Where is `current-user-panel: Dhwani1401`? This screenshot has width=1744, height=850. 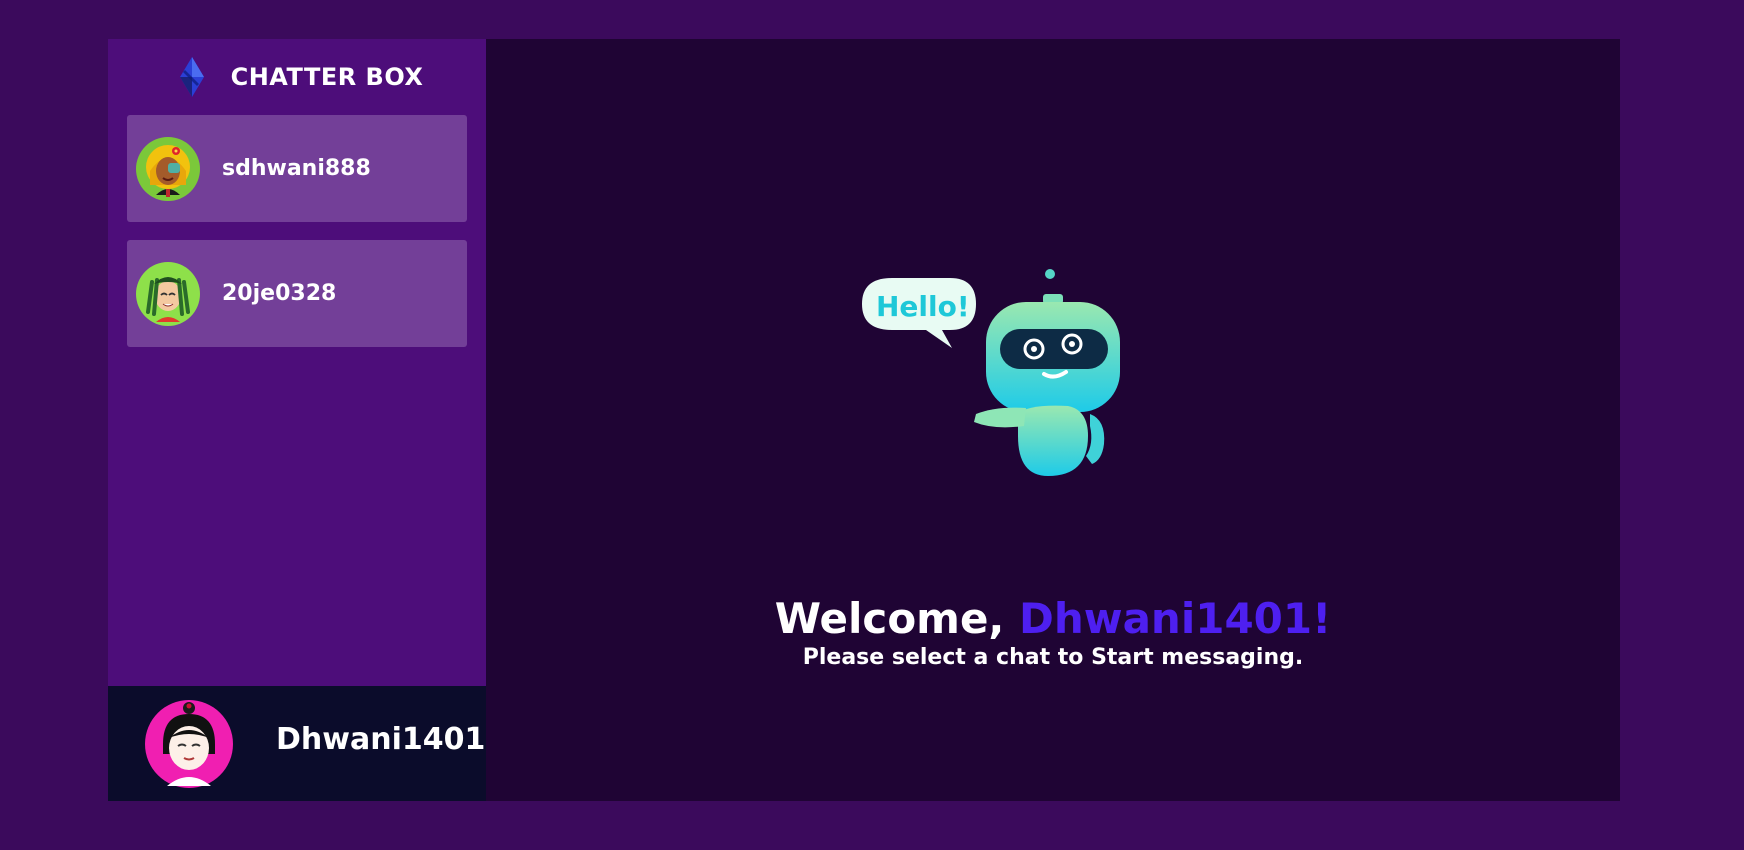
current-user-panel: Dhwani1401 is located at coordinates (297, 743).